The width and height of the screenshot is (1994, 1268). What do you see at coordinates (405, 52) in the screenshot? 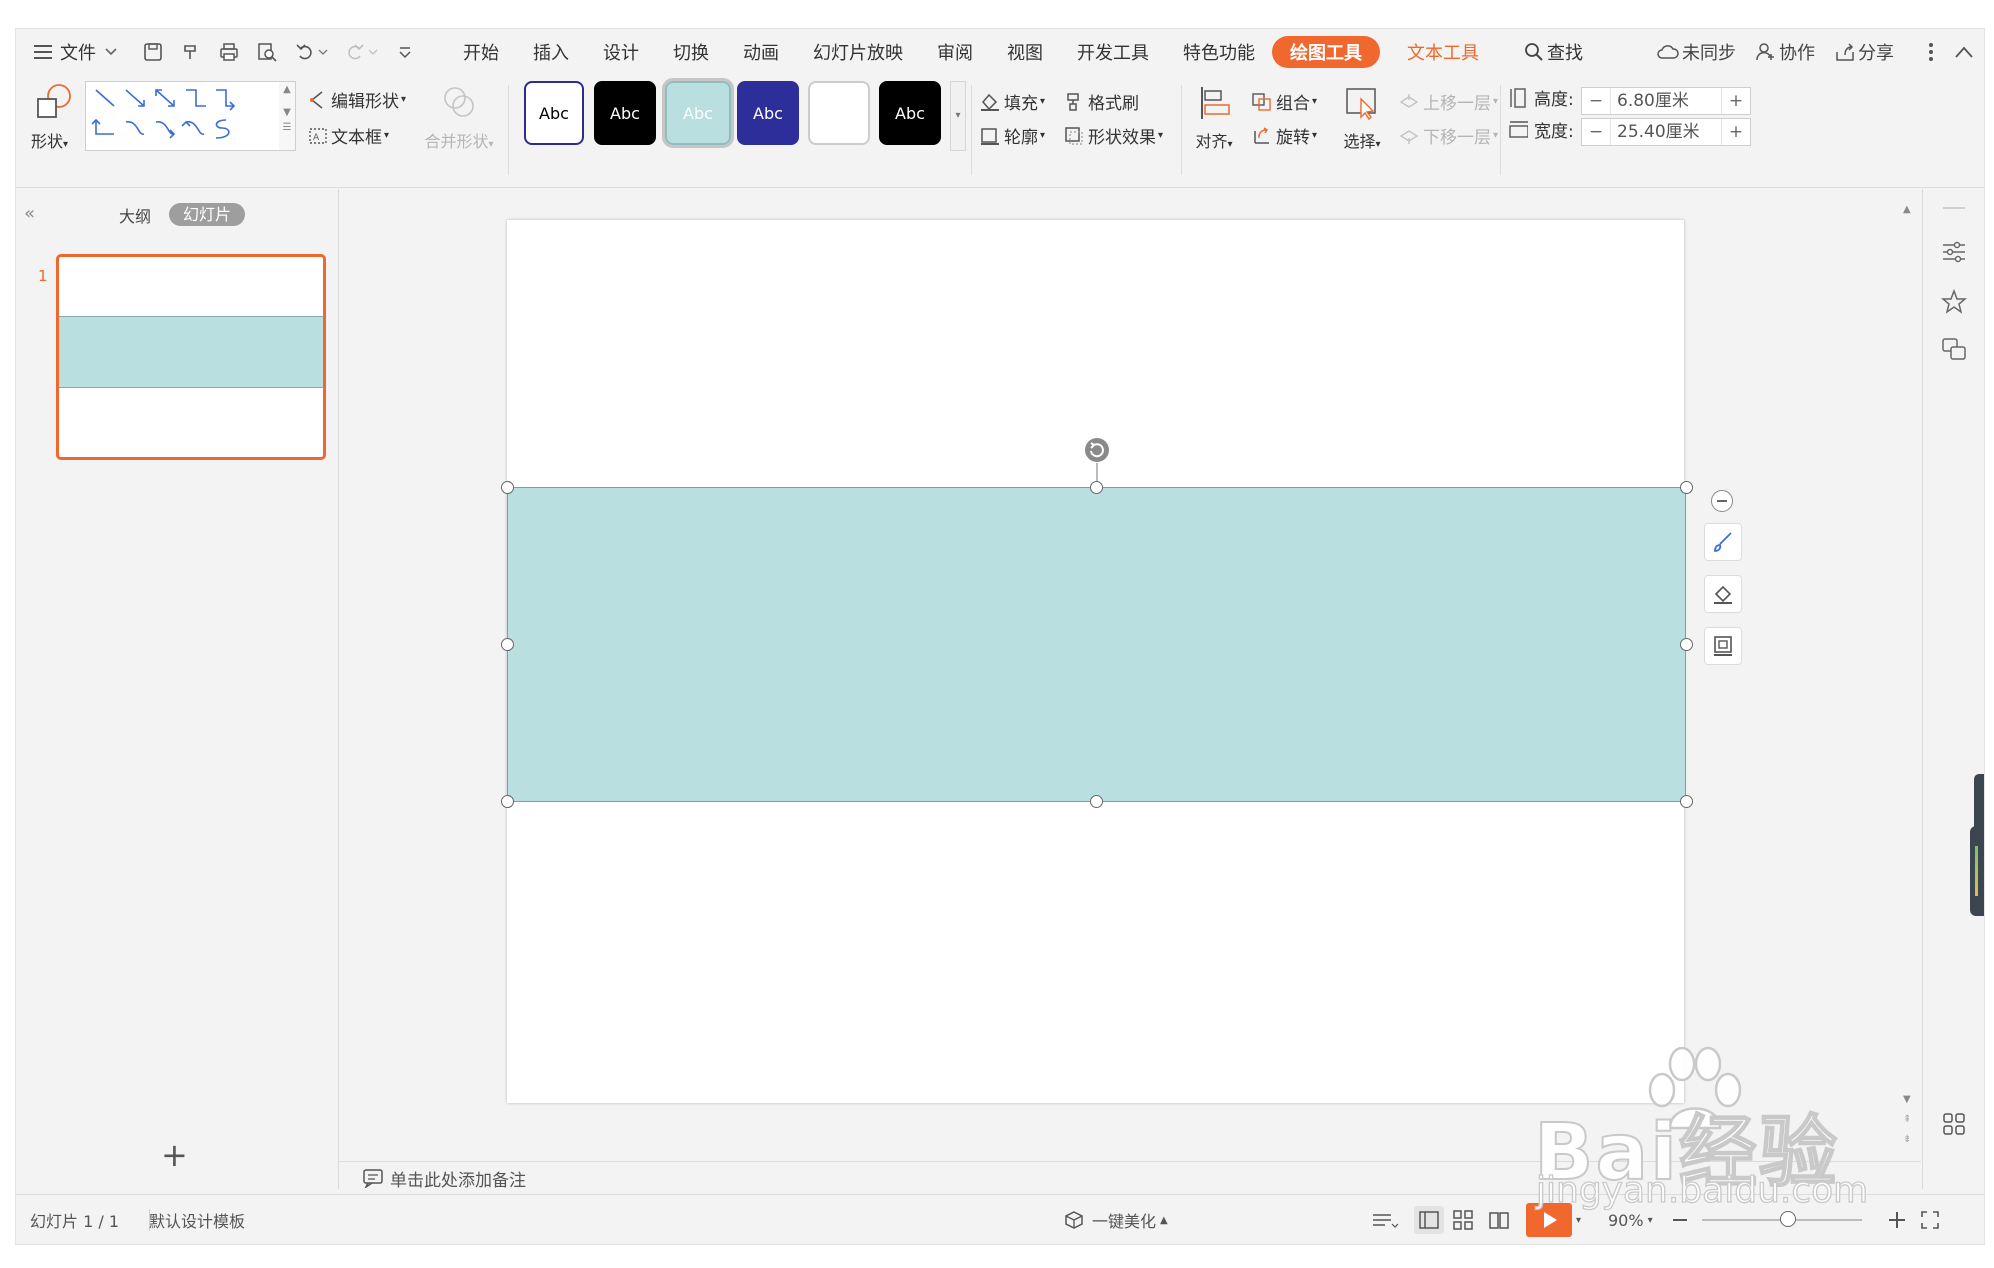
I see `customize-toolbar-icon` at bounding box center [405, 52].